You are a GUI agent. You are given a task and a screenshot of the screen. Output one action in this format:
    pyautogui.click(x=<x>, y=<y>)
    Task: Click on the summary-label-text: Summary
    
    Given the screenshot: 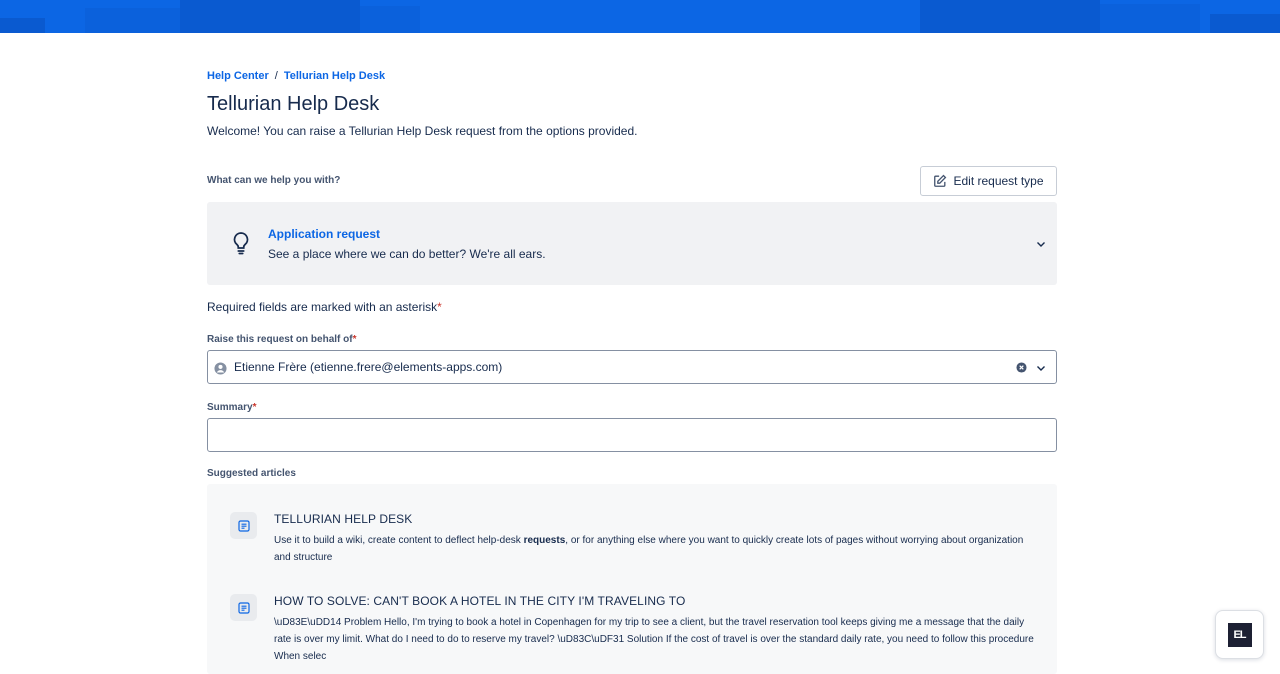 What is the action you would take?
    pyautogui.click(x=230, y=407)
    